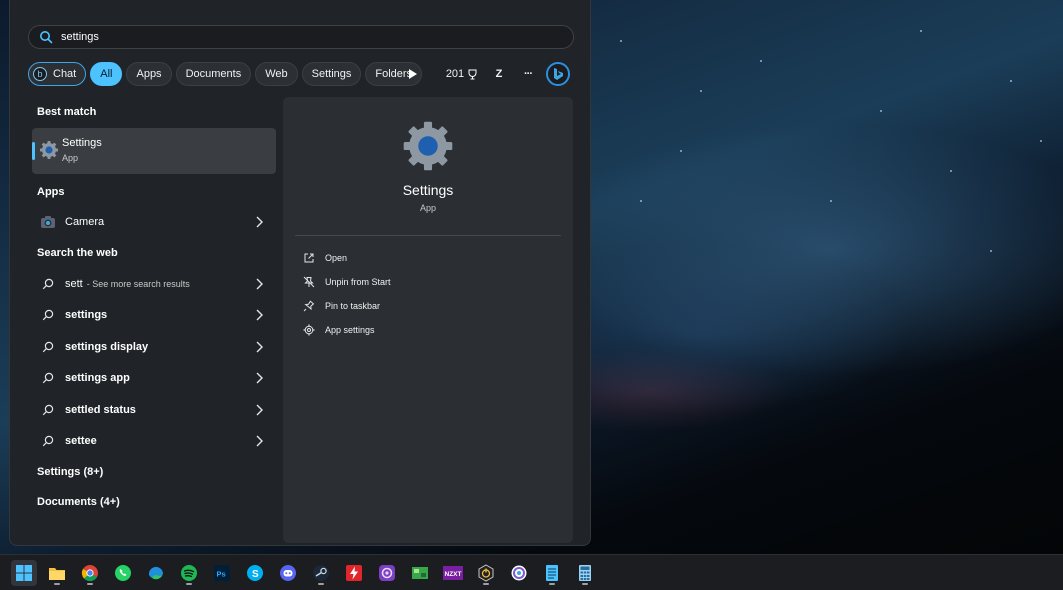 The height and width of the screenshot is (590, 1063). Describe the element at coordinates (413, 74) in the screenshot. I see `more-filters-arrow-icon` at that location.